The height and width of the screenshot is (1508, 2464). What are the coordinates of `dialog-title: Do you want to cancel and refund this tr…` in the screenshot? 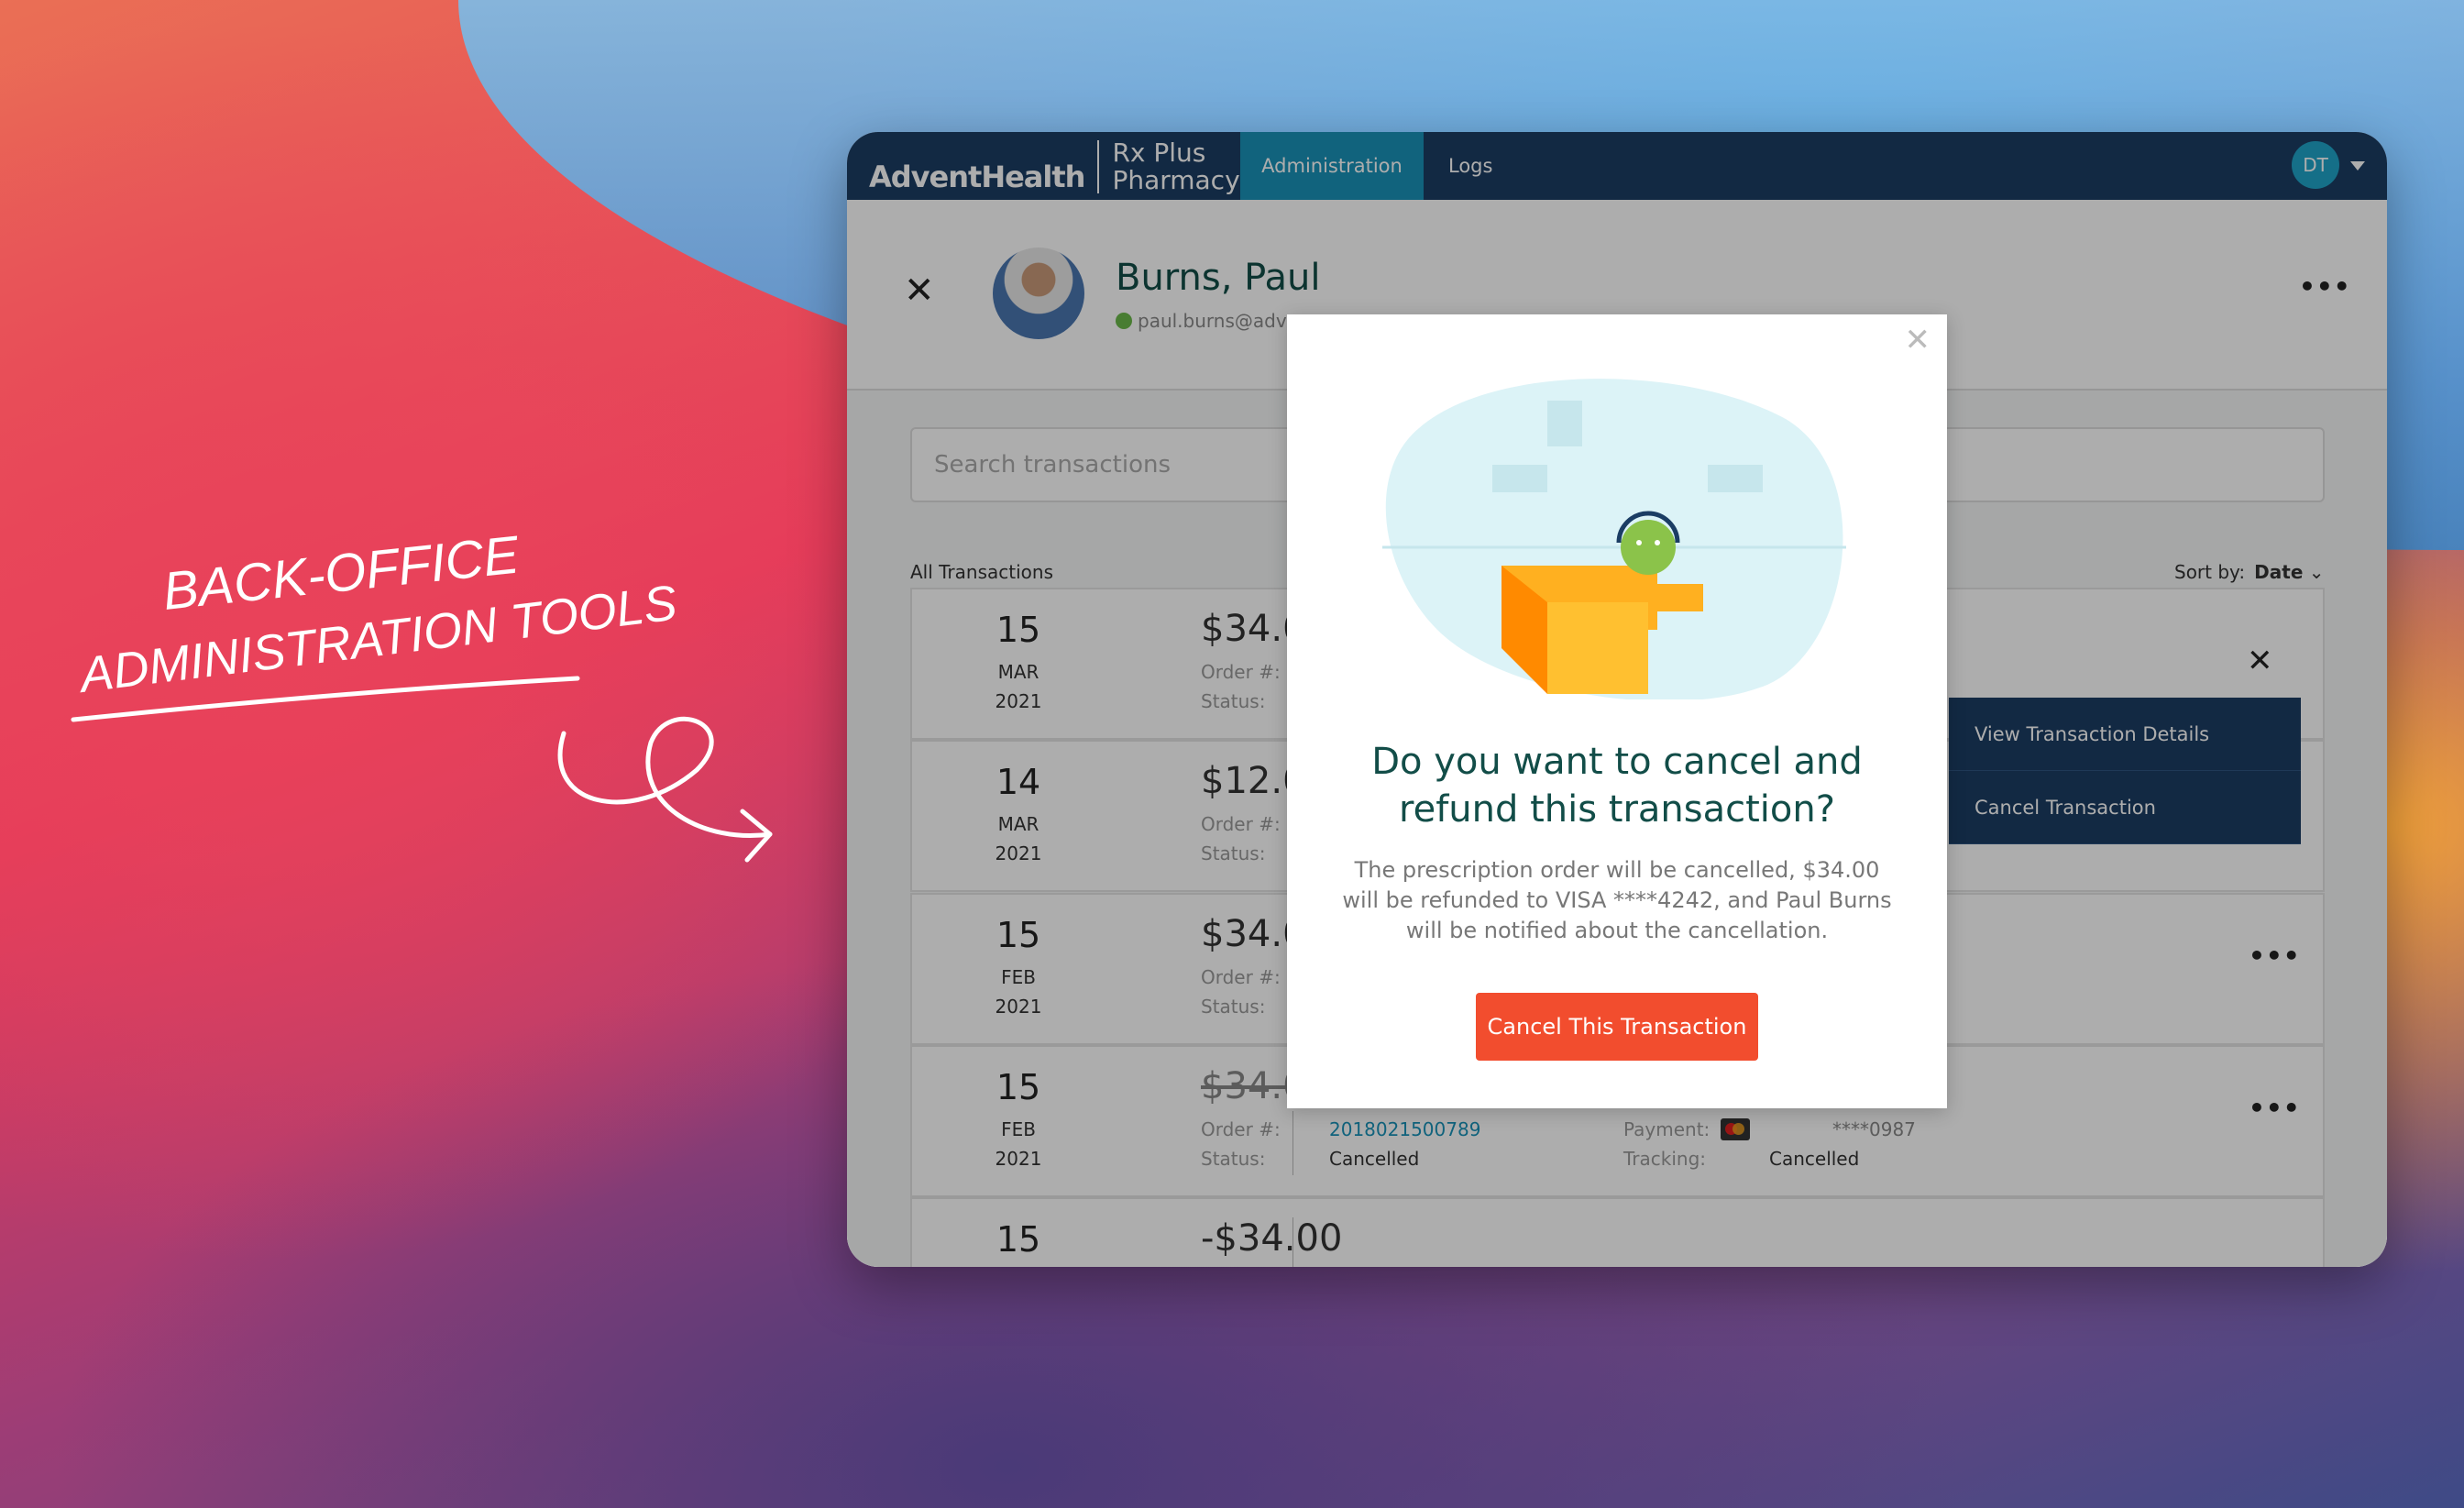 It's located at (1617, 786).